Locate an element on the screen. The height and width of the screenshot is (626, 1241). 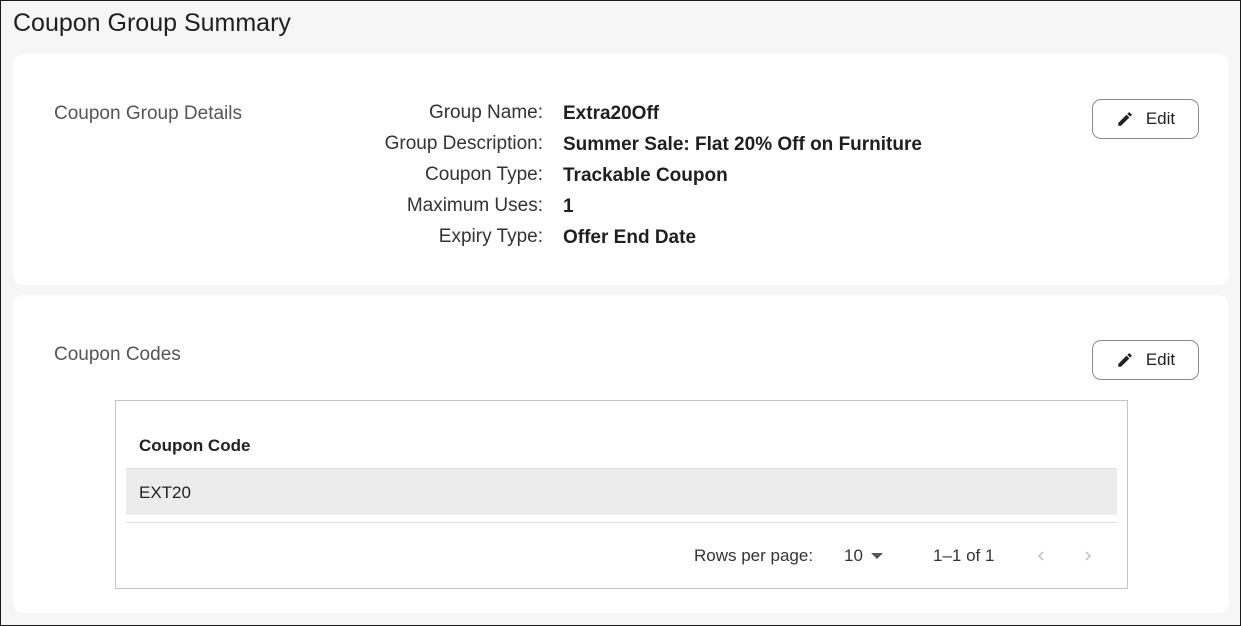
detail-key: Group Description: is located at coordinates (463, 143).